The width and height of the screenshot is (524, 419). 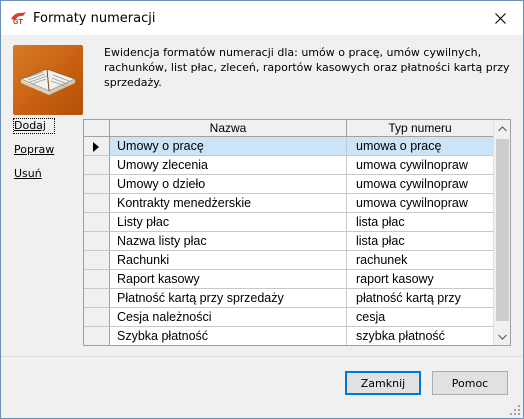 I want to click on current-row-arrow-icon, so click(x=96, y=147).